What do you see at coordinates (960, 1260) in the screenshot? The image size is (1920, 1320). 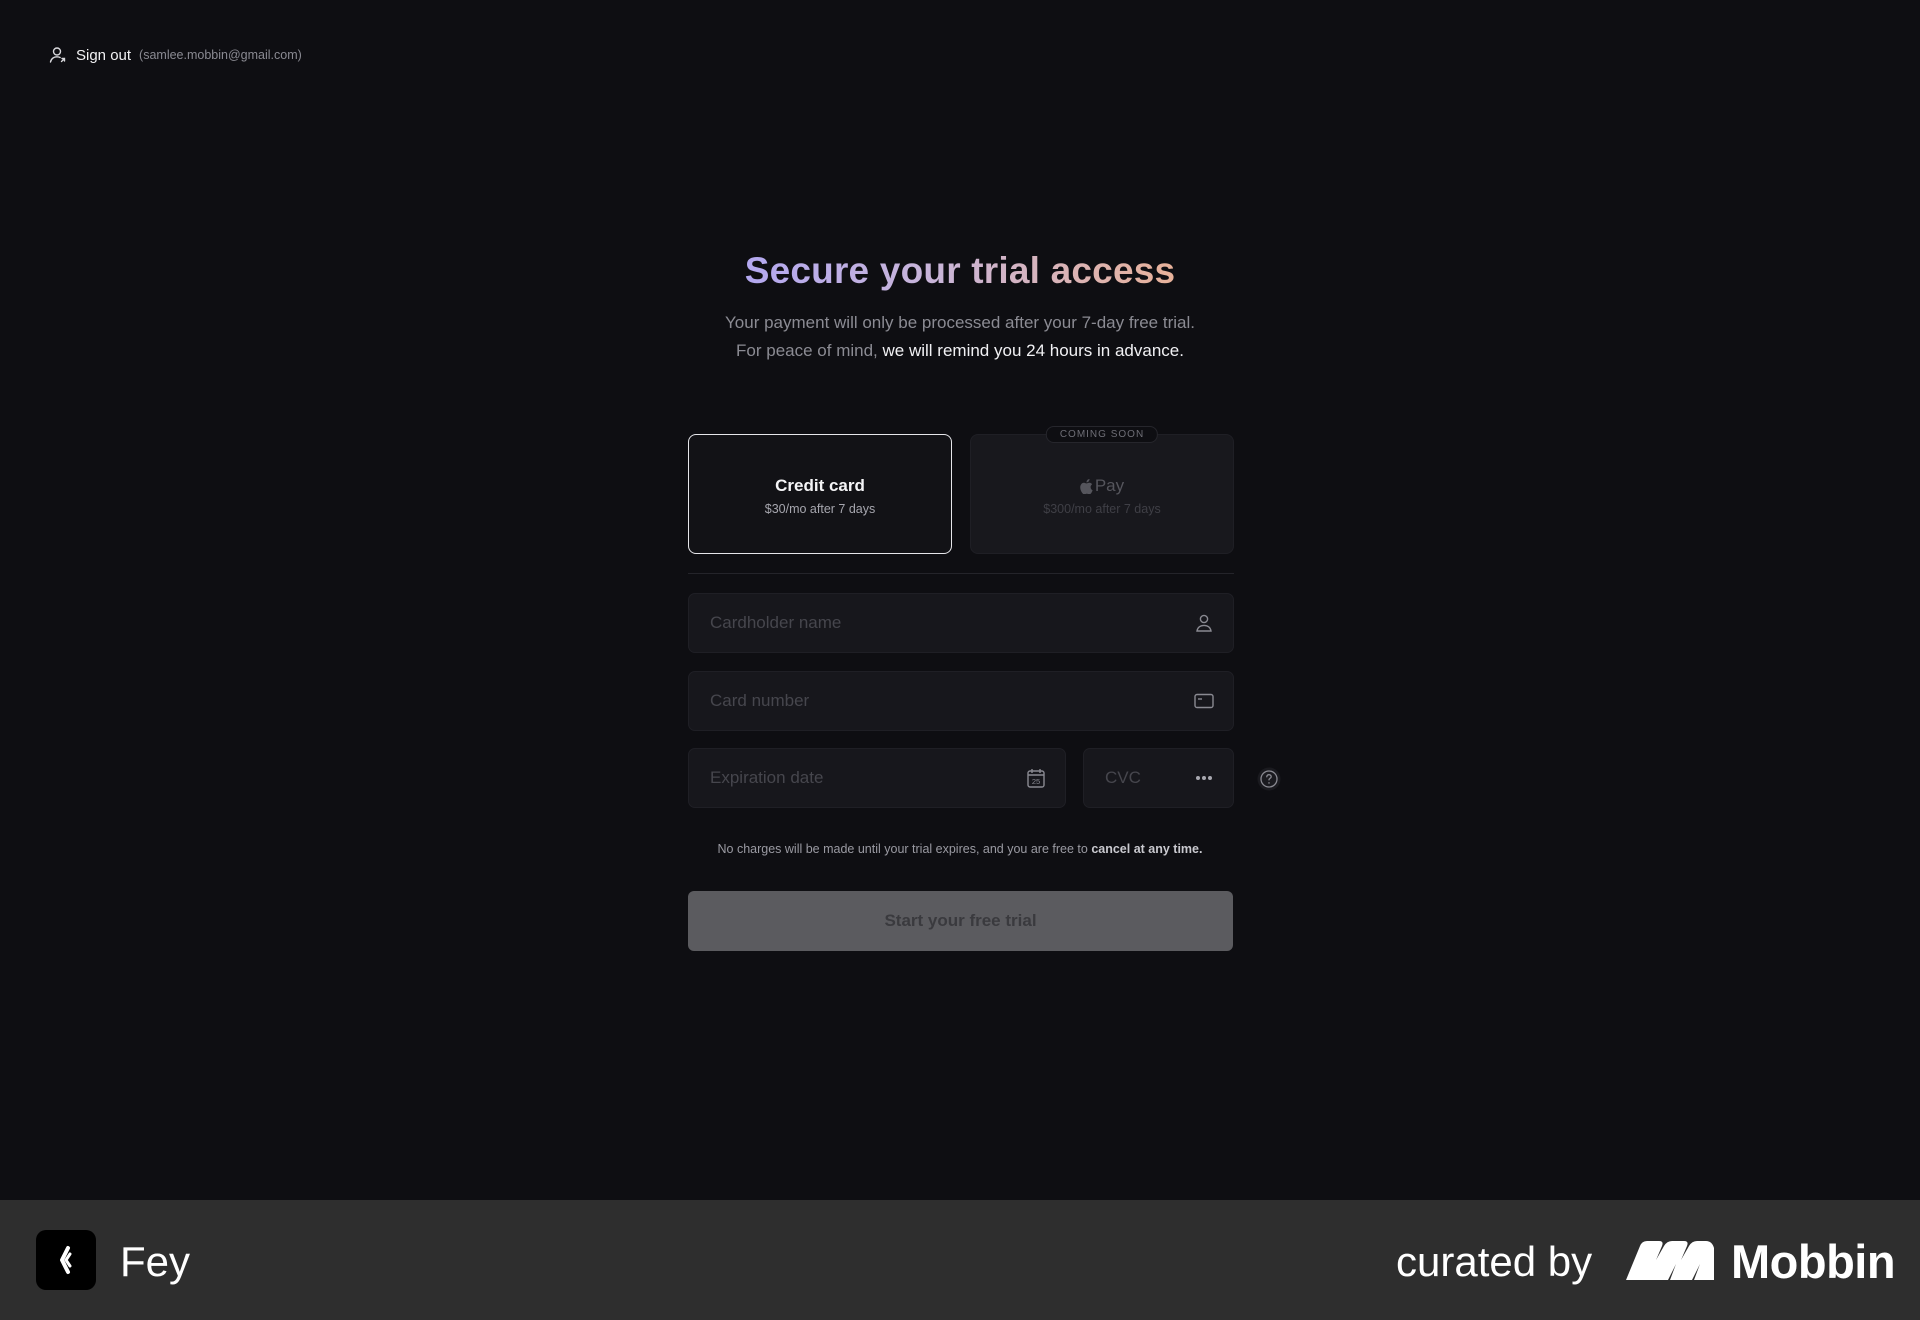 I see `footer: Fey curated by Mobbin` at bounding box center [960, 1260].